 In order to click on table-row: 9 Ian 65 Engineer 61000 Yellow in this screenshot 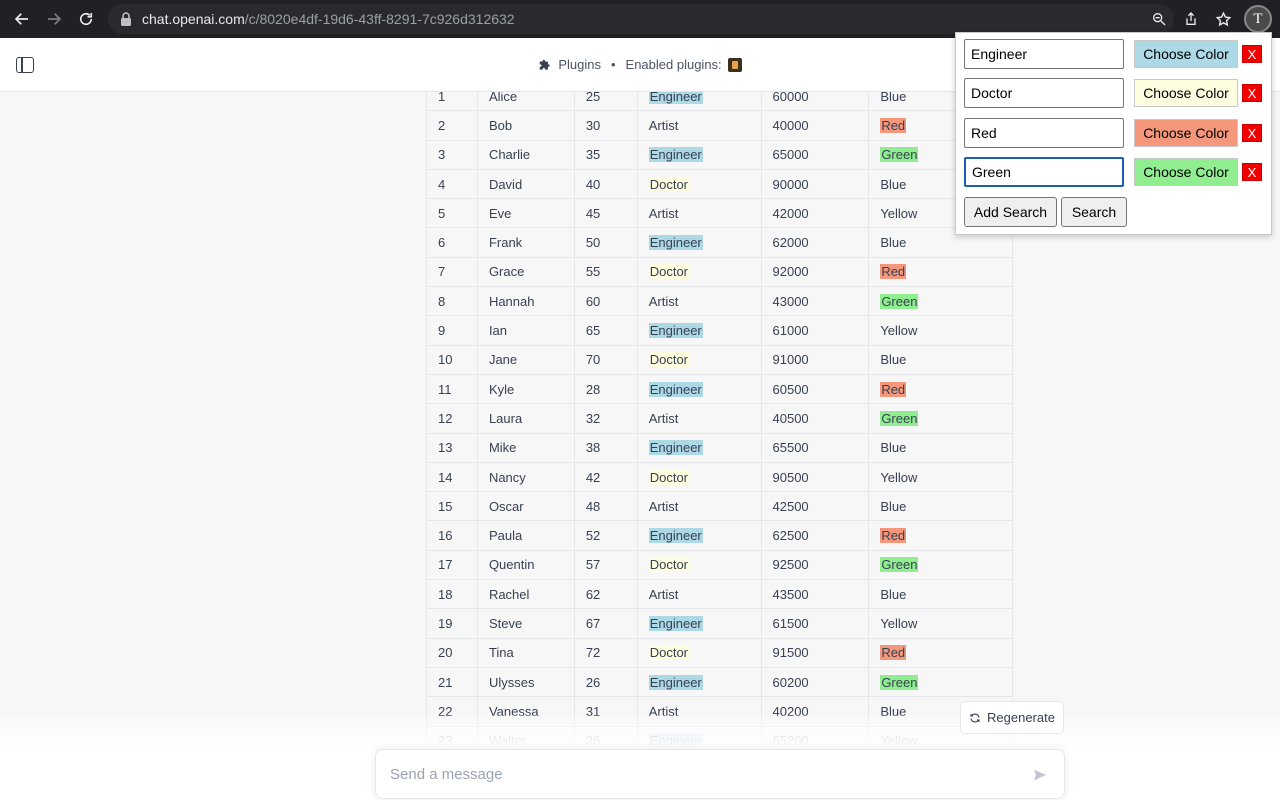, I will do `click(719, 330)`.